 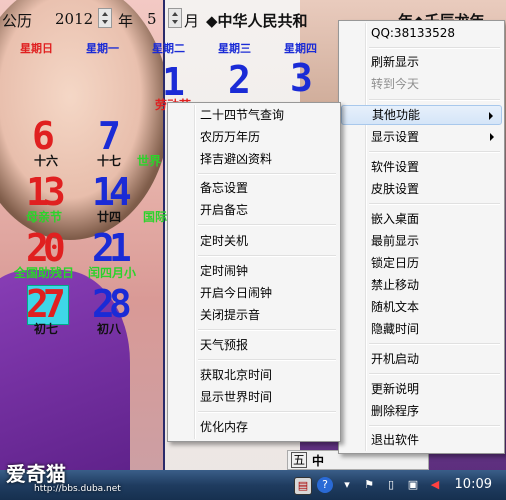 I want to click on weekday-wednesday: 星期三, so click(x=234, y=48).